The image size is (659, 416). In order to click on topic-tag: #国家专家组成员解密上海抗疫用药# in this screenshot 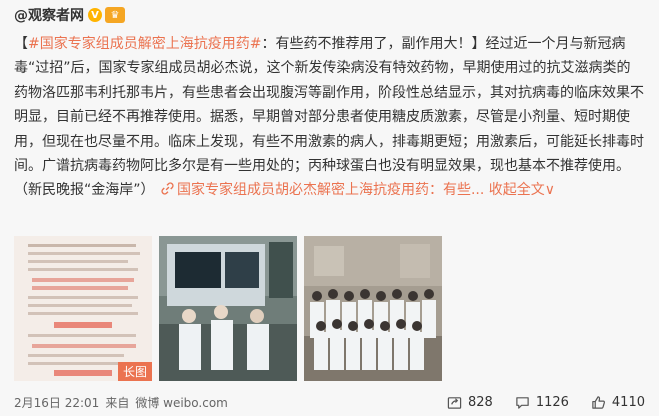, I will do `click(144, 44)`.